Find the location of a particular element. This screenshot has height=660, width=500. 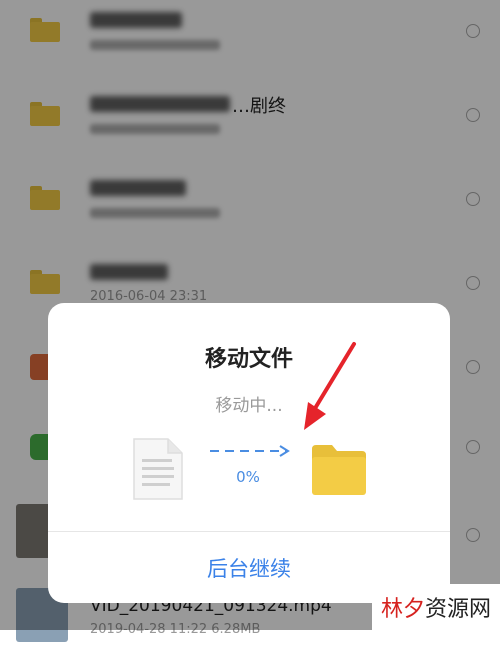

progress-percent: 0% is located at coordinates (248, 477).